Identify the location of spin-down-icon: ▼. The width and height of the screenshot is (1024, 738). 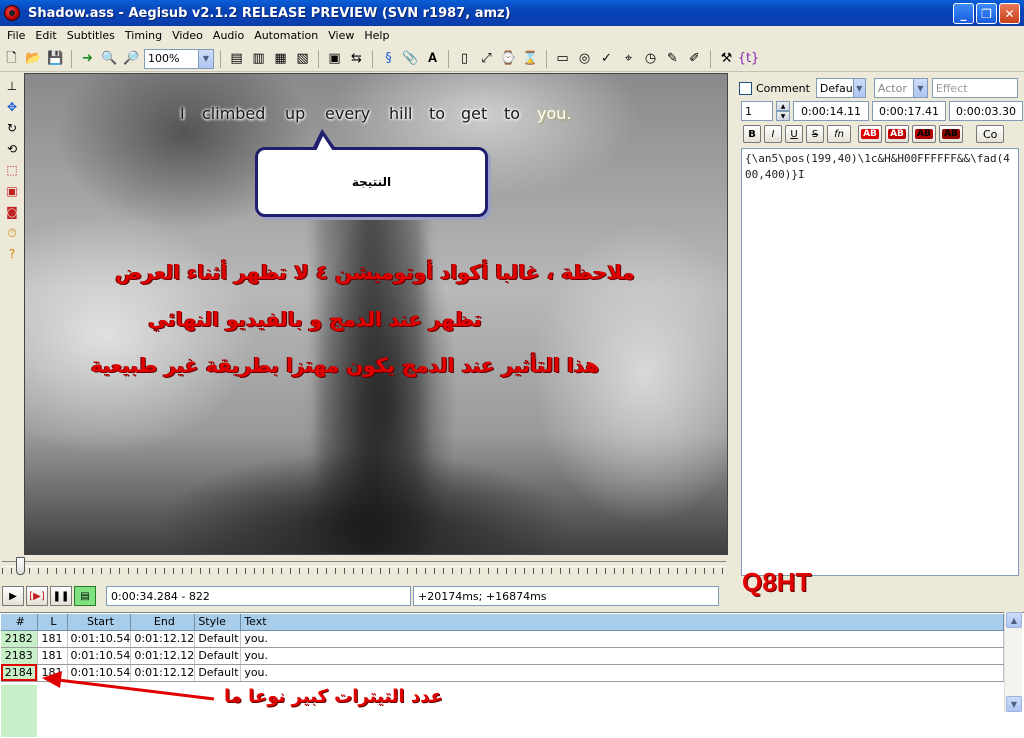
(783, 116).